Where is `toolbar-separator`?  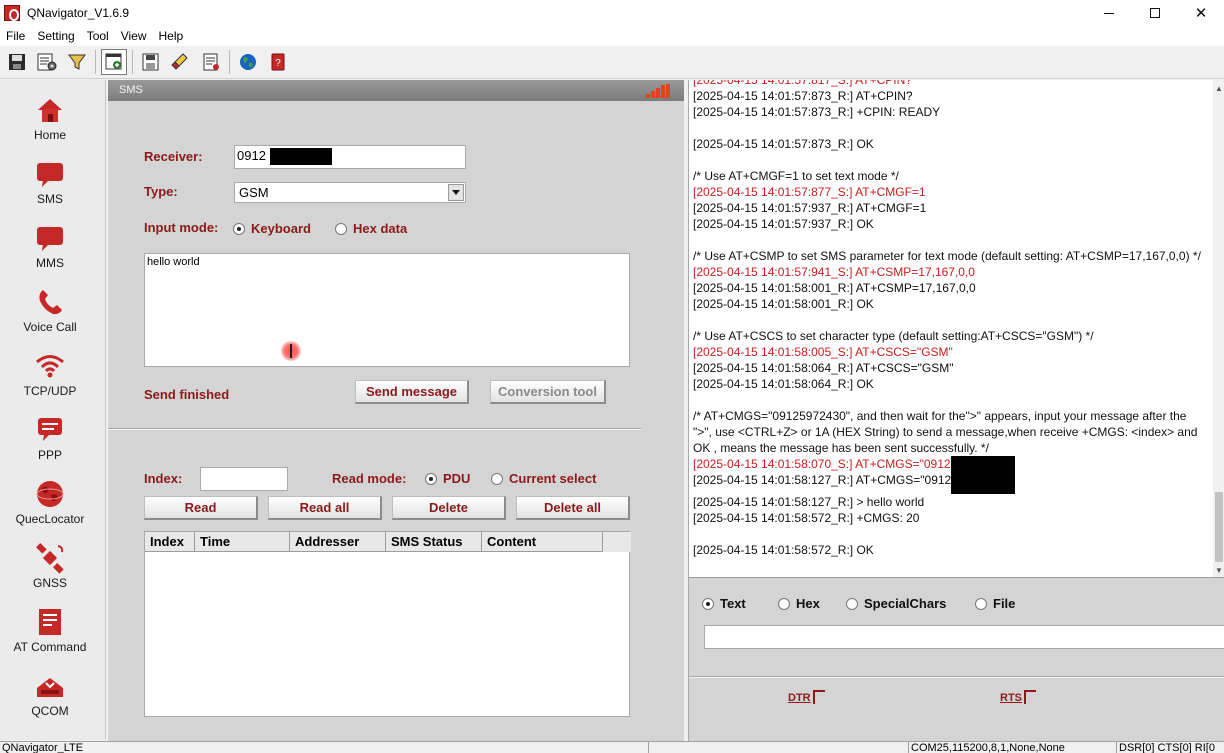
toolbar-separator is located at coordinates (95, 62).